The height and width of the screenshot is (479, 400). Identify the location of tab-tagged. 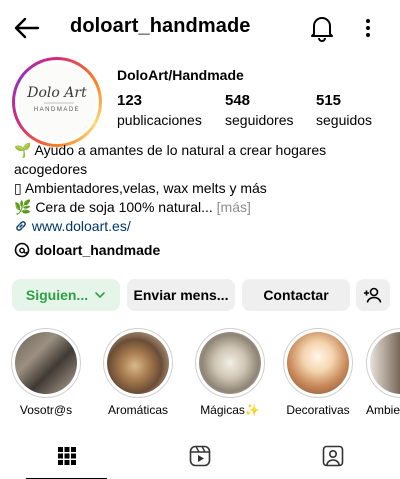
(332, 455).